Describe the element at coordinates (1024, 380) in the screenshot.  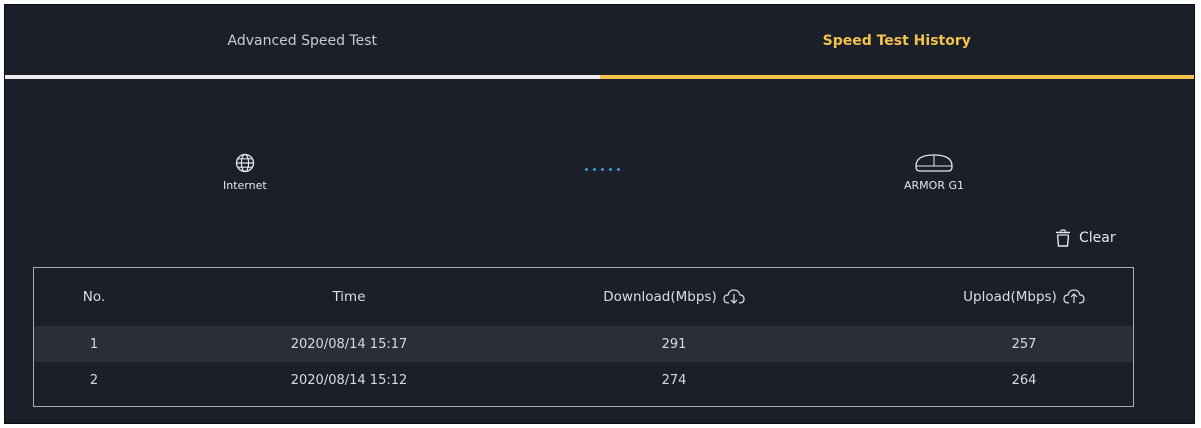
I see `cell-upload: 264` at that location.